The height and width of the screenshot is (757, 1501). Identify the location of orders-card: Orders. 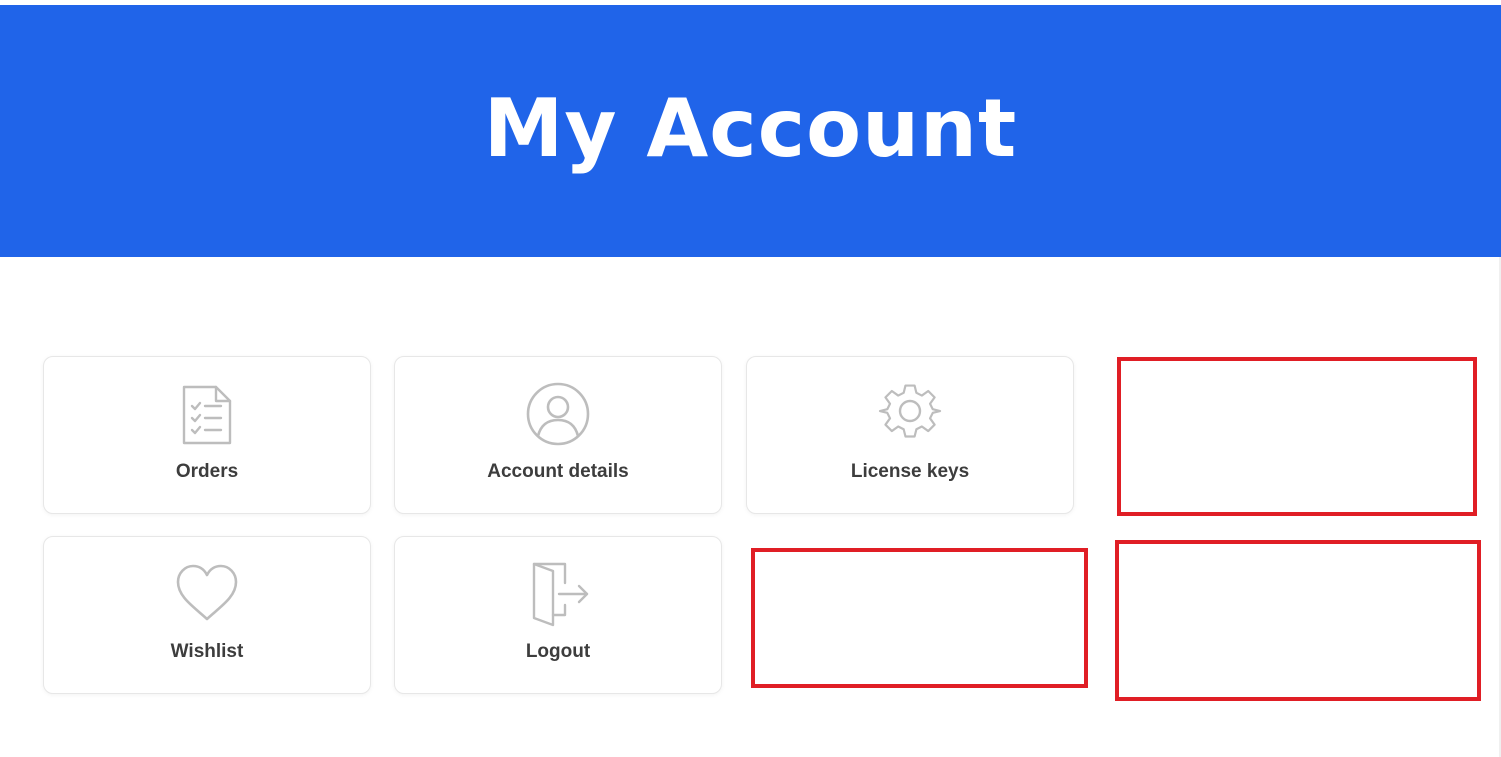
(207, 435).